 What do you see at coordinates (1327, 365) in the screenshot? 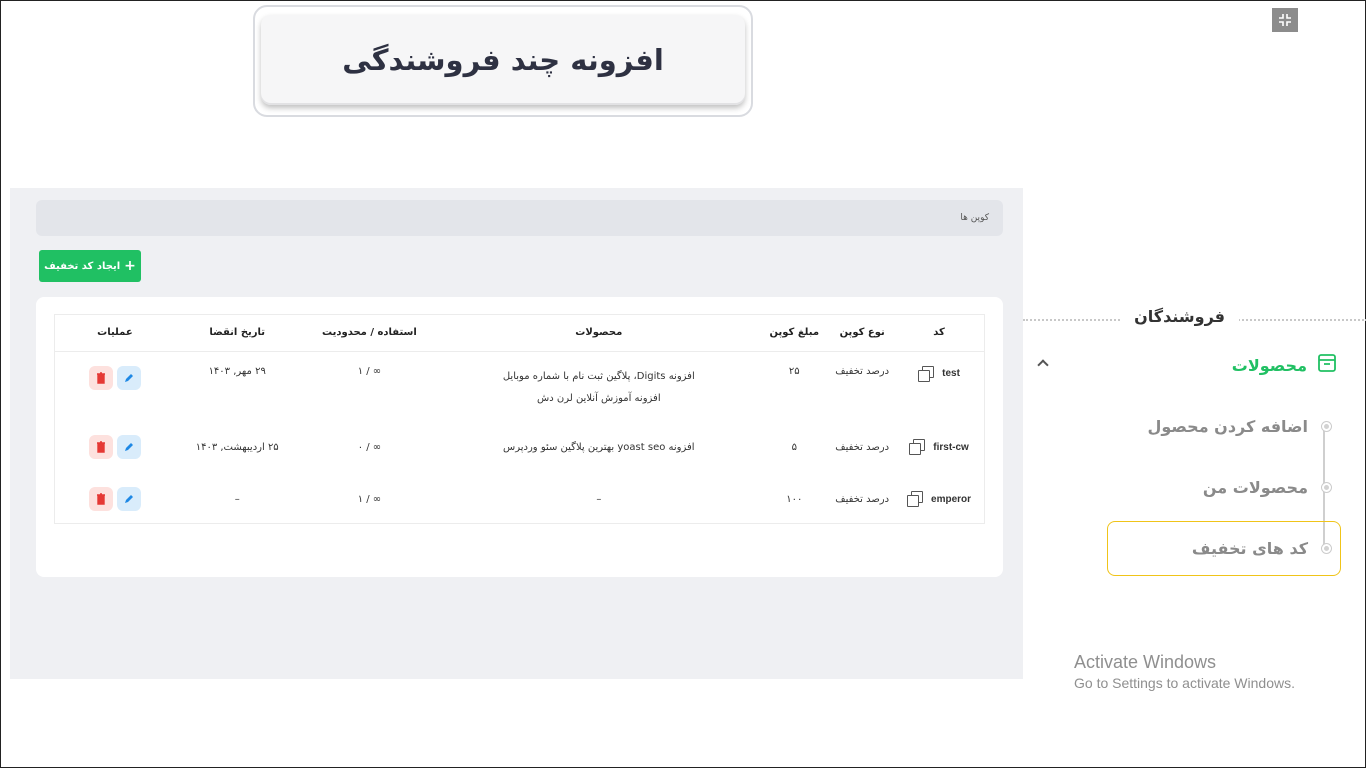
I see `box-icon` at bounding box center [1327, 365].